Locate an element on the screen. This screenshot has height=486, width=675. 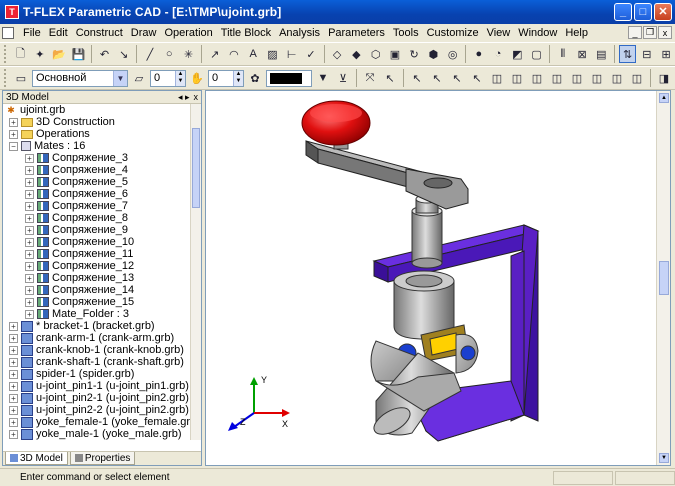
crank-shaft-part is located at coordinates (427, 231).